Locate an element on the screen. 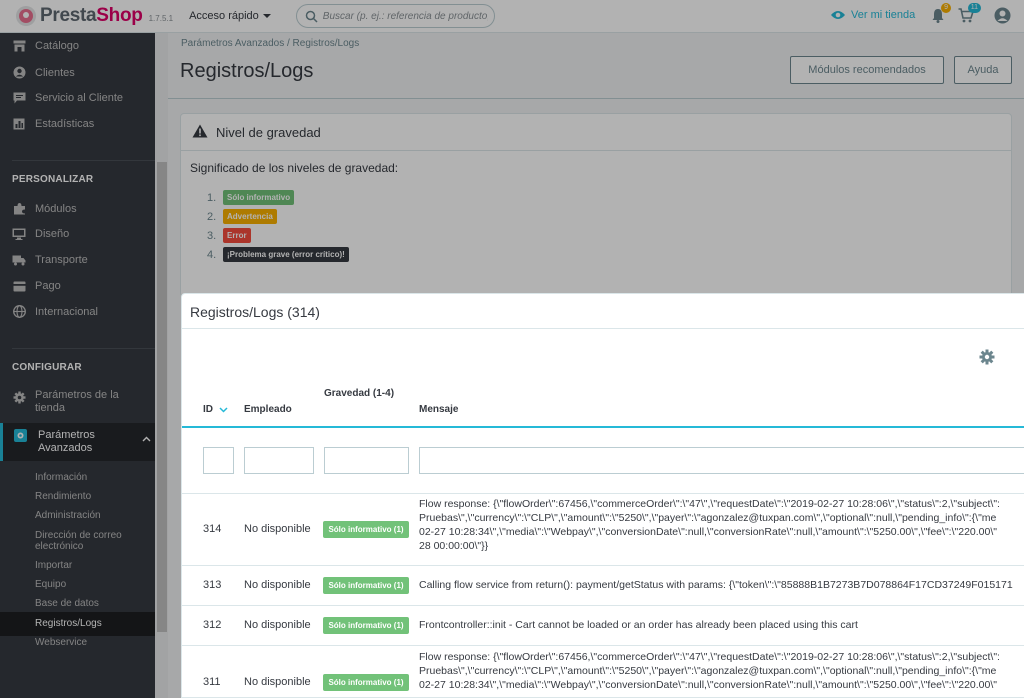 The image size is (1024, 698). cell-id: 311 is located at coordinates (212, 682).